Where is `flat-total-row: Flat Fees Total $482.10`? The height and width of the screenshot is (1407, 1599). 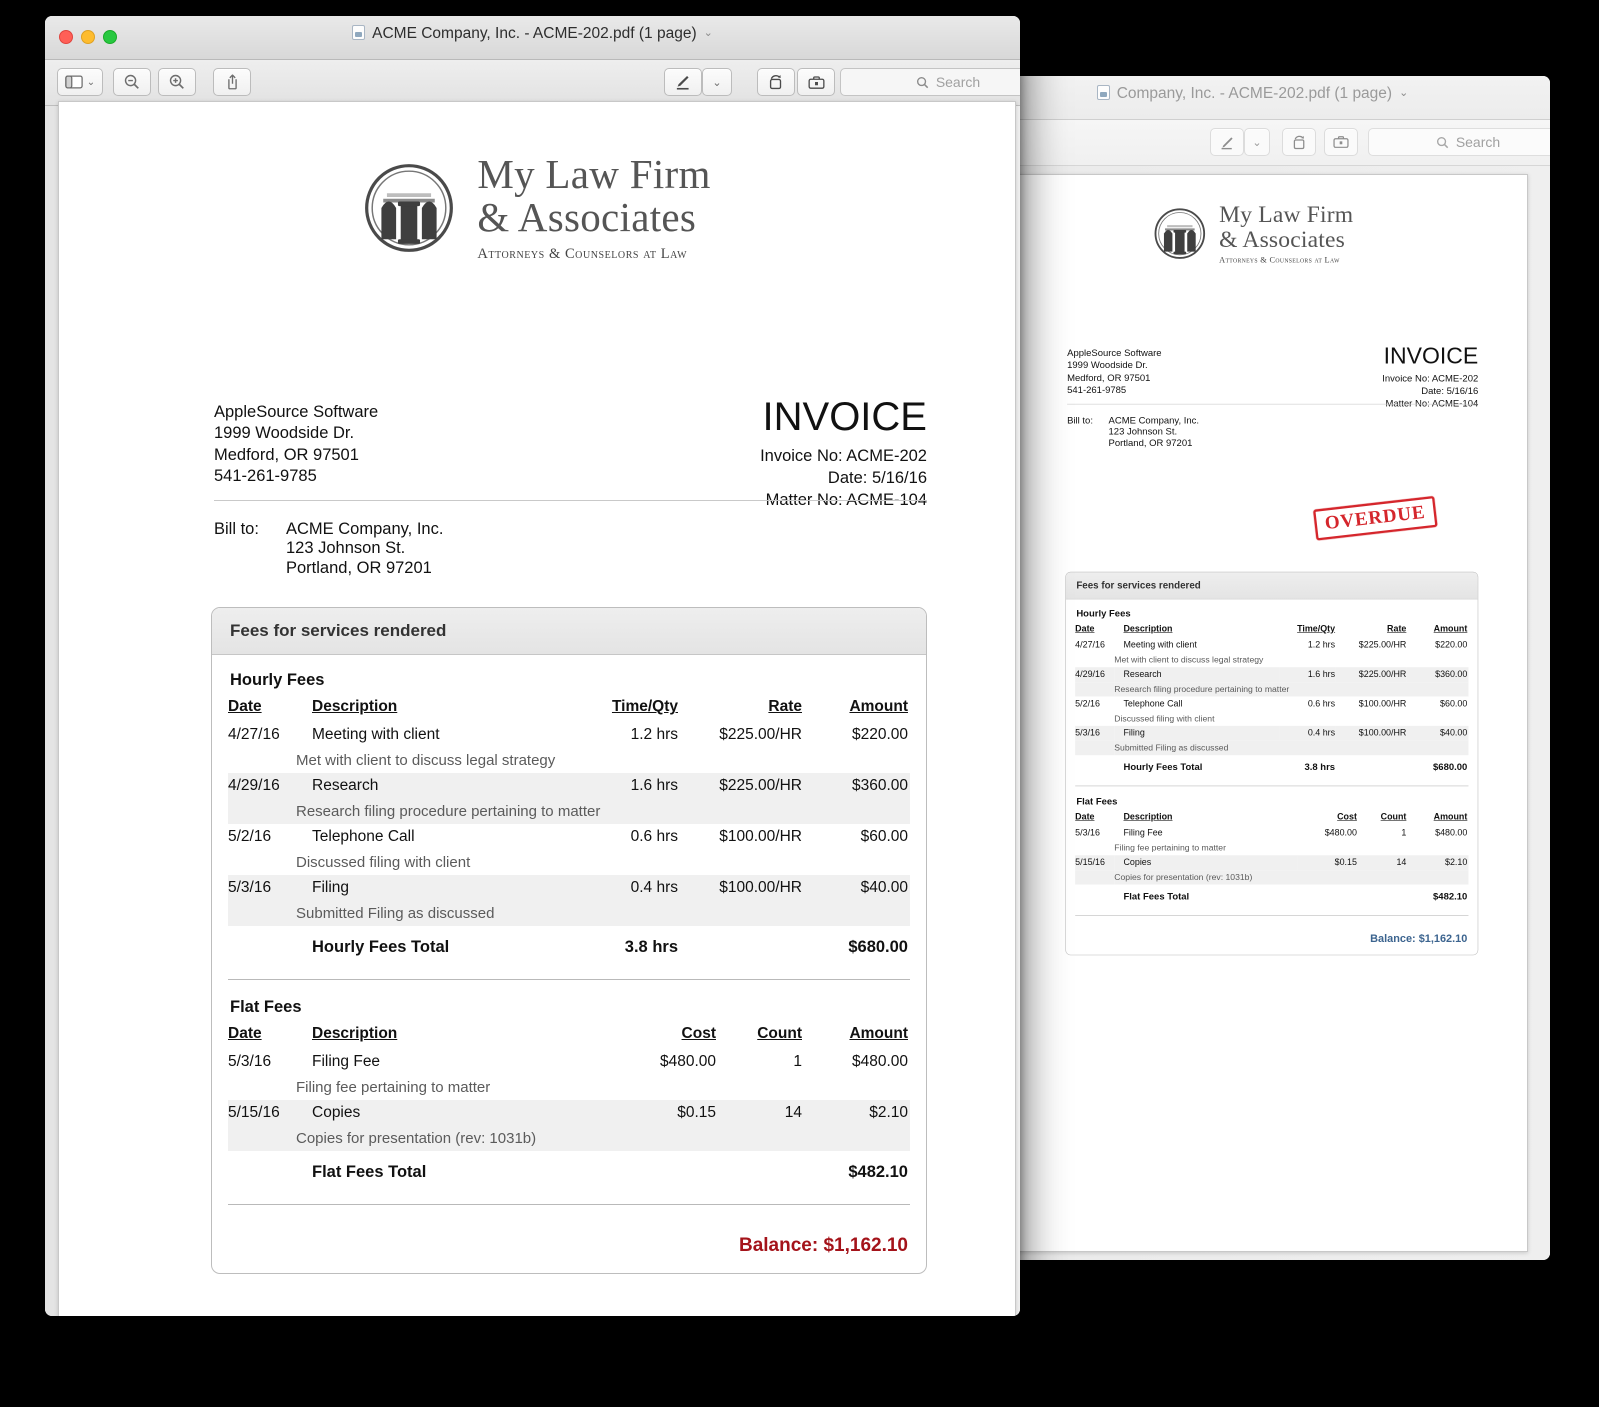 flat-total-row: Flat Fees Total $482.10 is located at coordinates (569, 1172).